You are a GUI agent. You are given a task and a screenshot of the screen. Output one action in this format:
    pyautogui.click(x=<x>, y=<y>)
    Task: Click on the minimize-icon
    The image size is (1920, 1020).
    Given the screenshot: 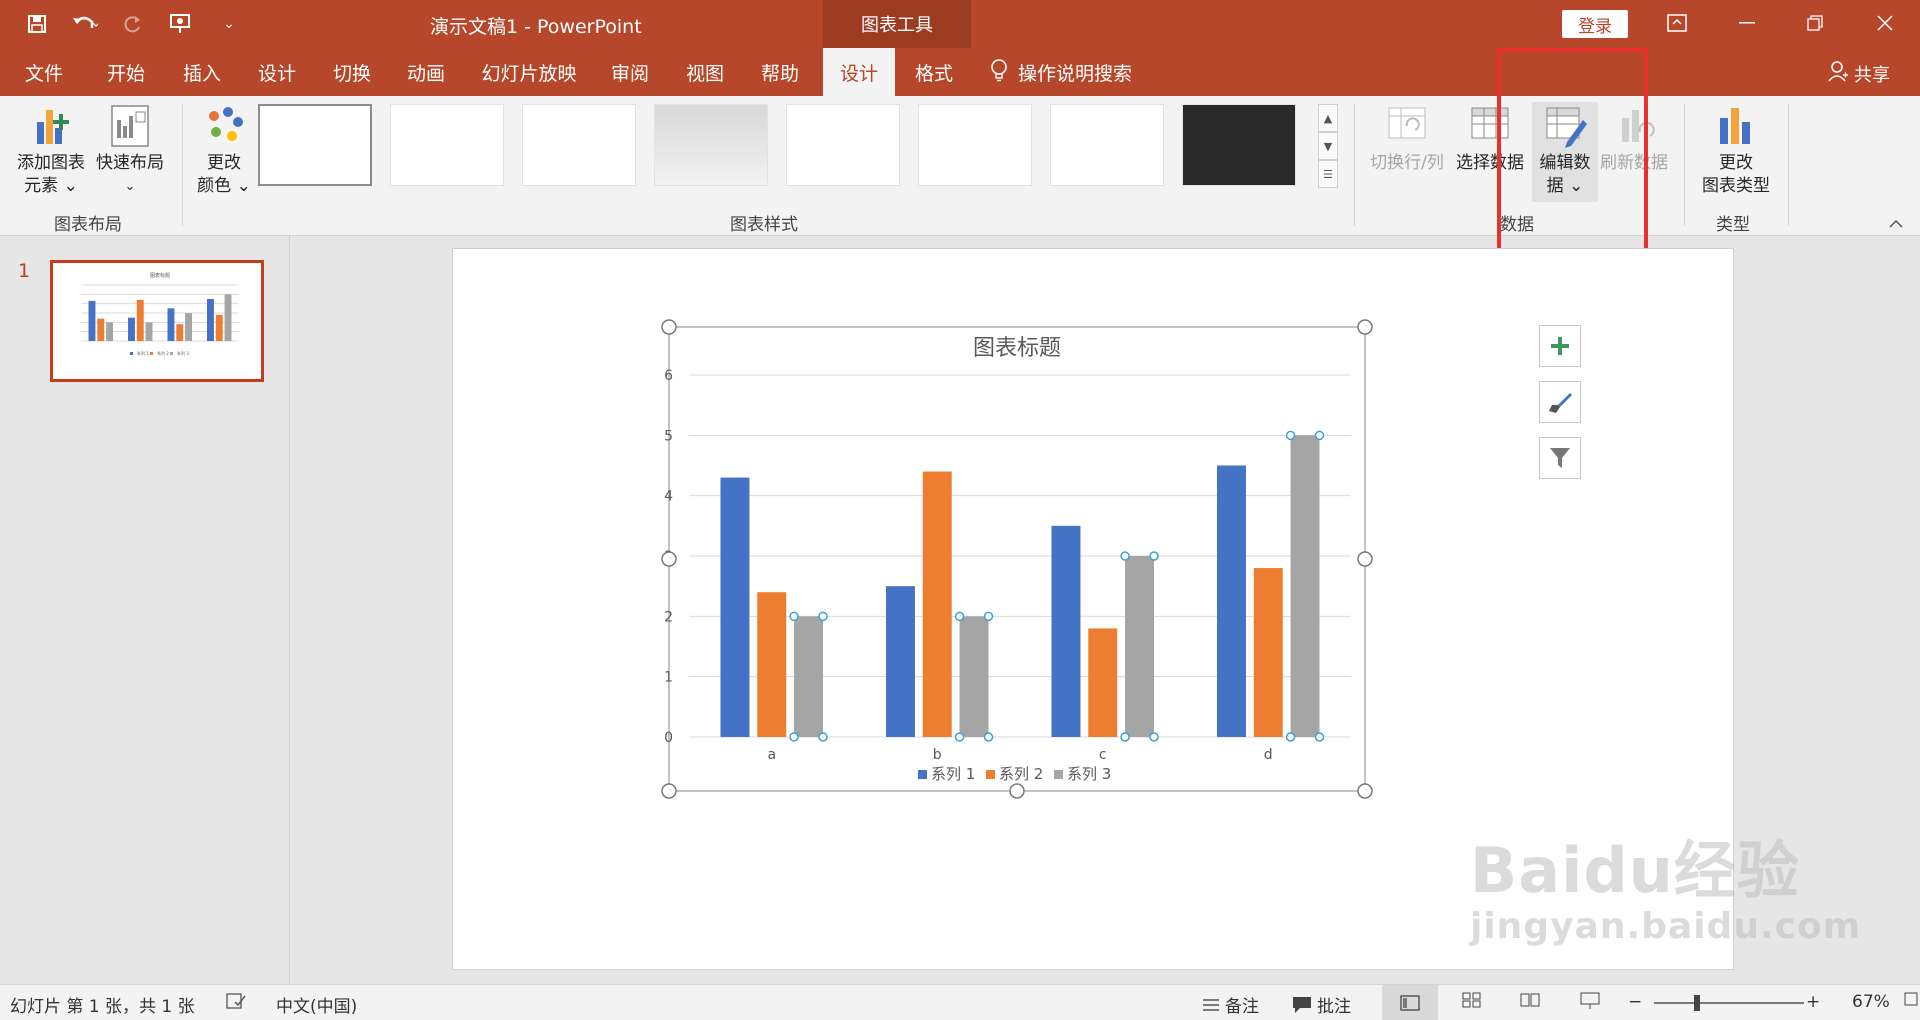 What is the action you would take?
    pyautogui.click(x=1747, y=23)
    